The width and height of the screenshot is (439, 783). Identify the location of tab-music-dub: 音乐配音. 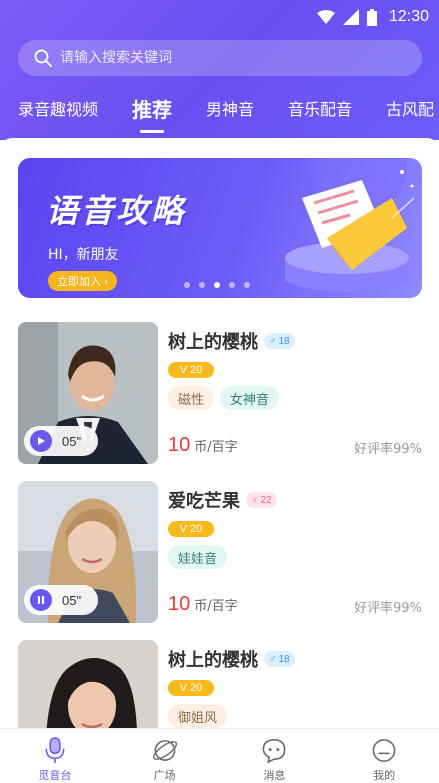
(320, 108).